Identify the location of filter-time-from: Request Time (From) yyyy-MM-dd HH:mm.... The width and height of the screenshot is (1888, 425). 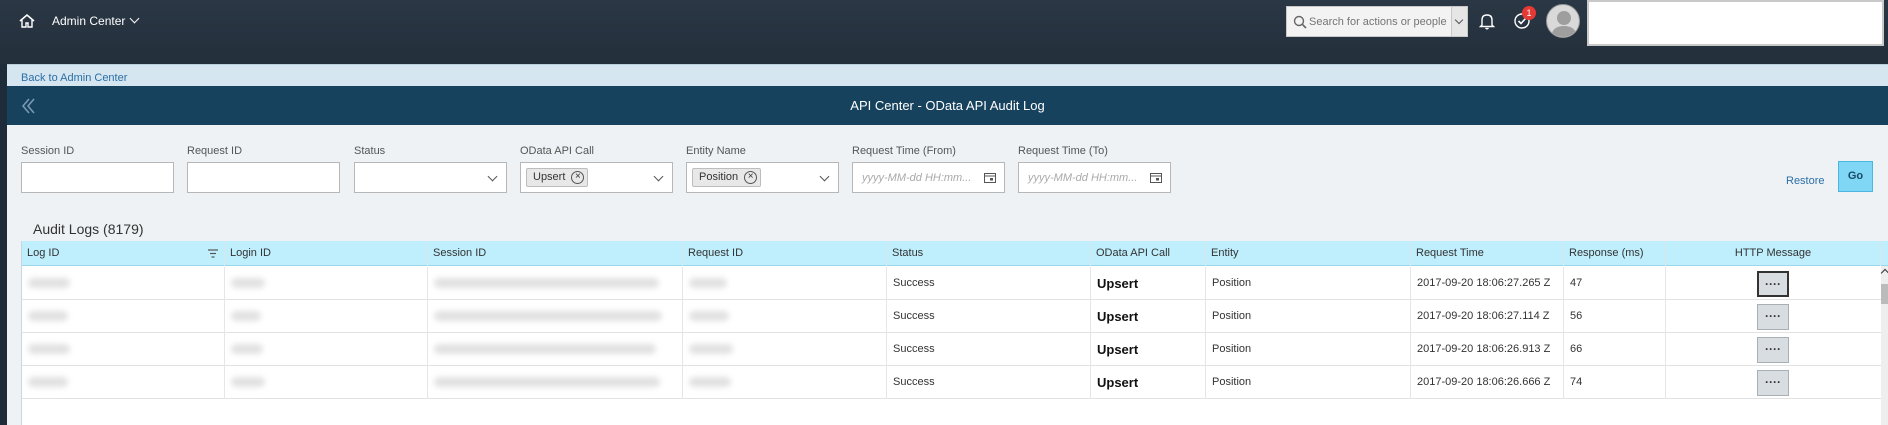
(928, 169).